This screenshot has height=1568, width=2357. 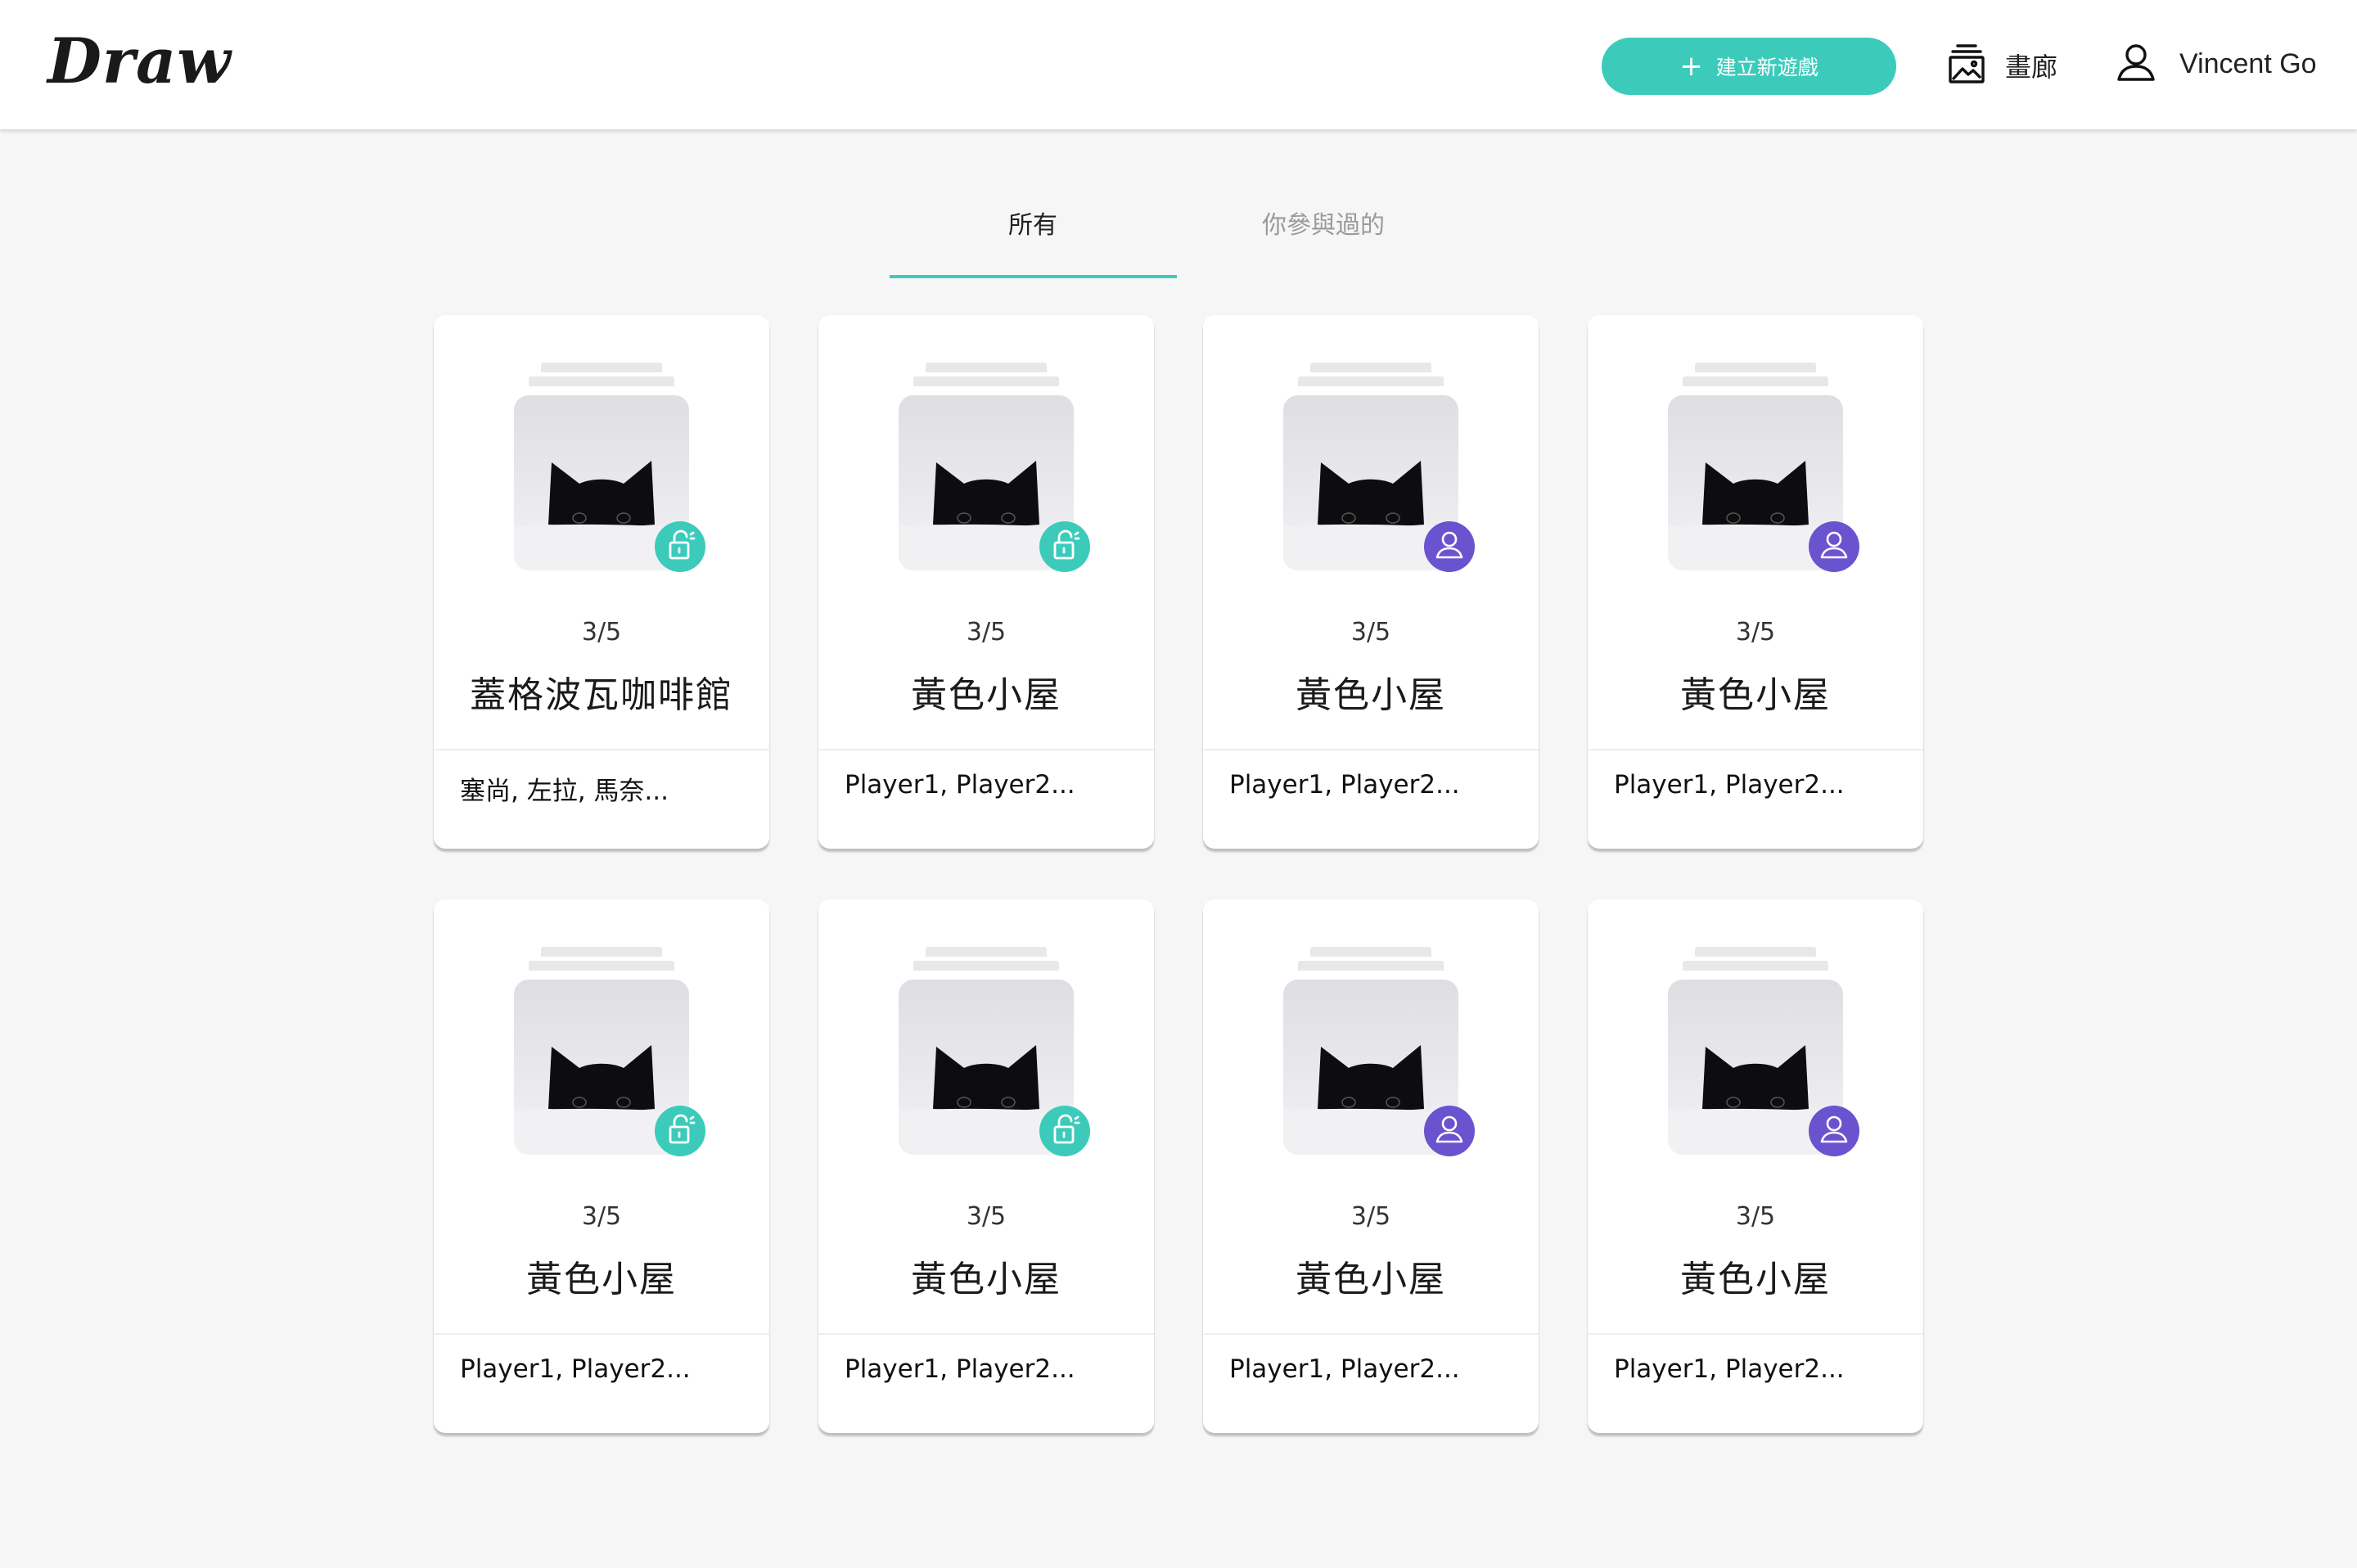 I want to click on game-title: 蓋格波瓦咖啡館, so click(x=601, y=695).